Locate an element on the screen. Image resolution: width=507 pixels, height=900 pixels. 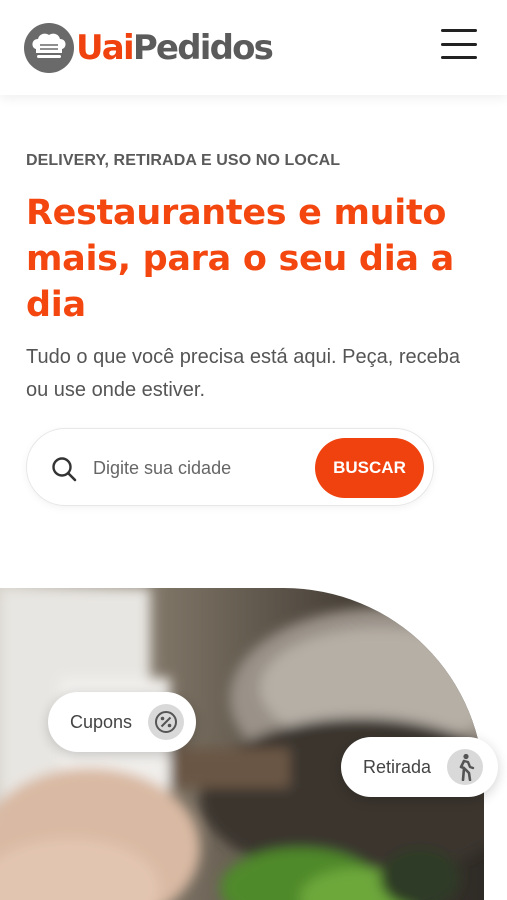
search-icon is located at coordinates (64, 469).